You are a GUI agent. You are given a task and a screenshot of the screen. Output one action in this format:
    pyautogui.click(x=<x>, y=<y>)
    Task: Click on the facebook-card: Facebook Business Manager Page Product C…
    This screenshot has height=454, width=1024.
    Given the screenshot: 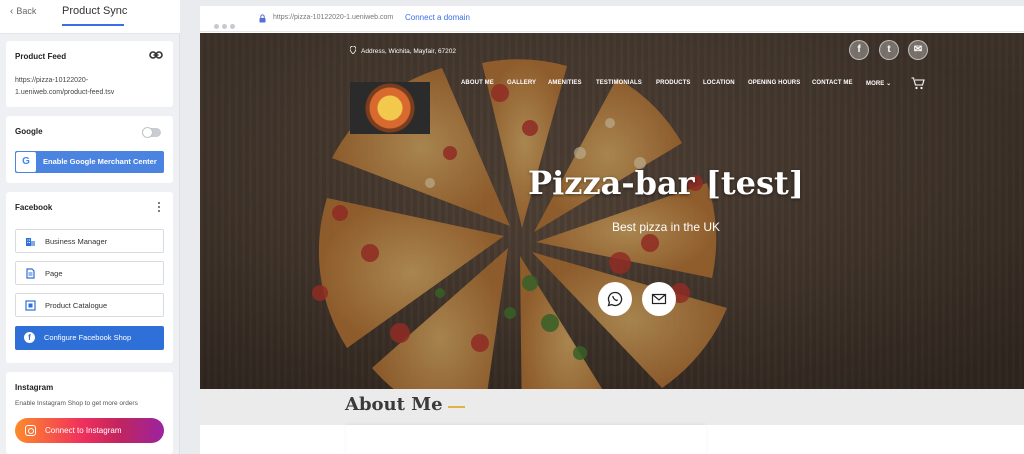 What is the action you would take?
    pyautogui.click(x=89, y=277)
    